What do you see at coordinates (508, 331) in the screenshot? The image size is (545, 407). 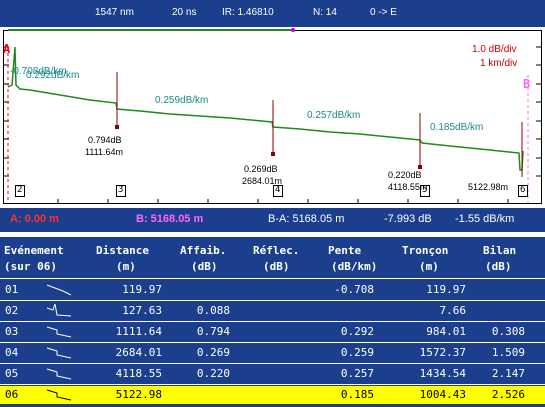 I see `row-bilan: 0.308` at bounding box center [508, 331].